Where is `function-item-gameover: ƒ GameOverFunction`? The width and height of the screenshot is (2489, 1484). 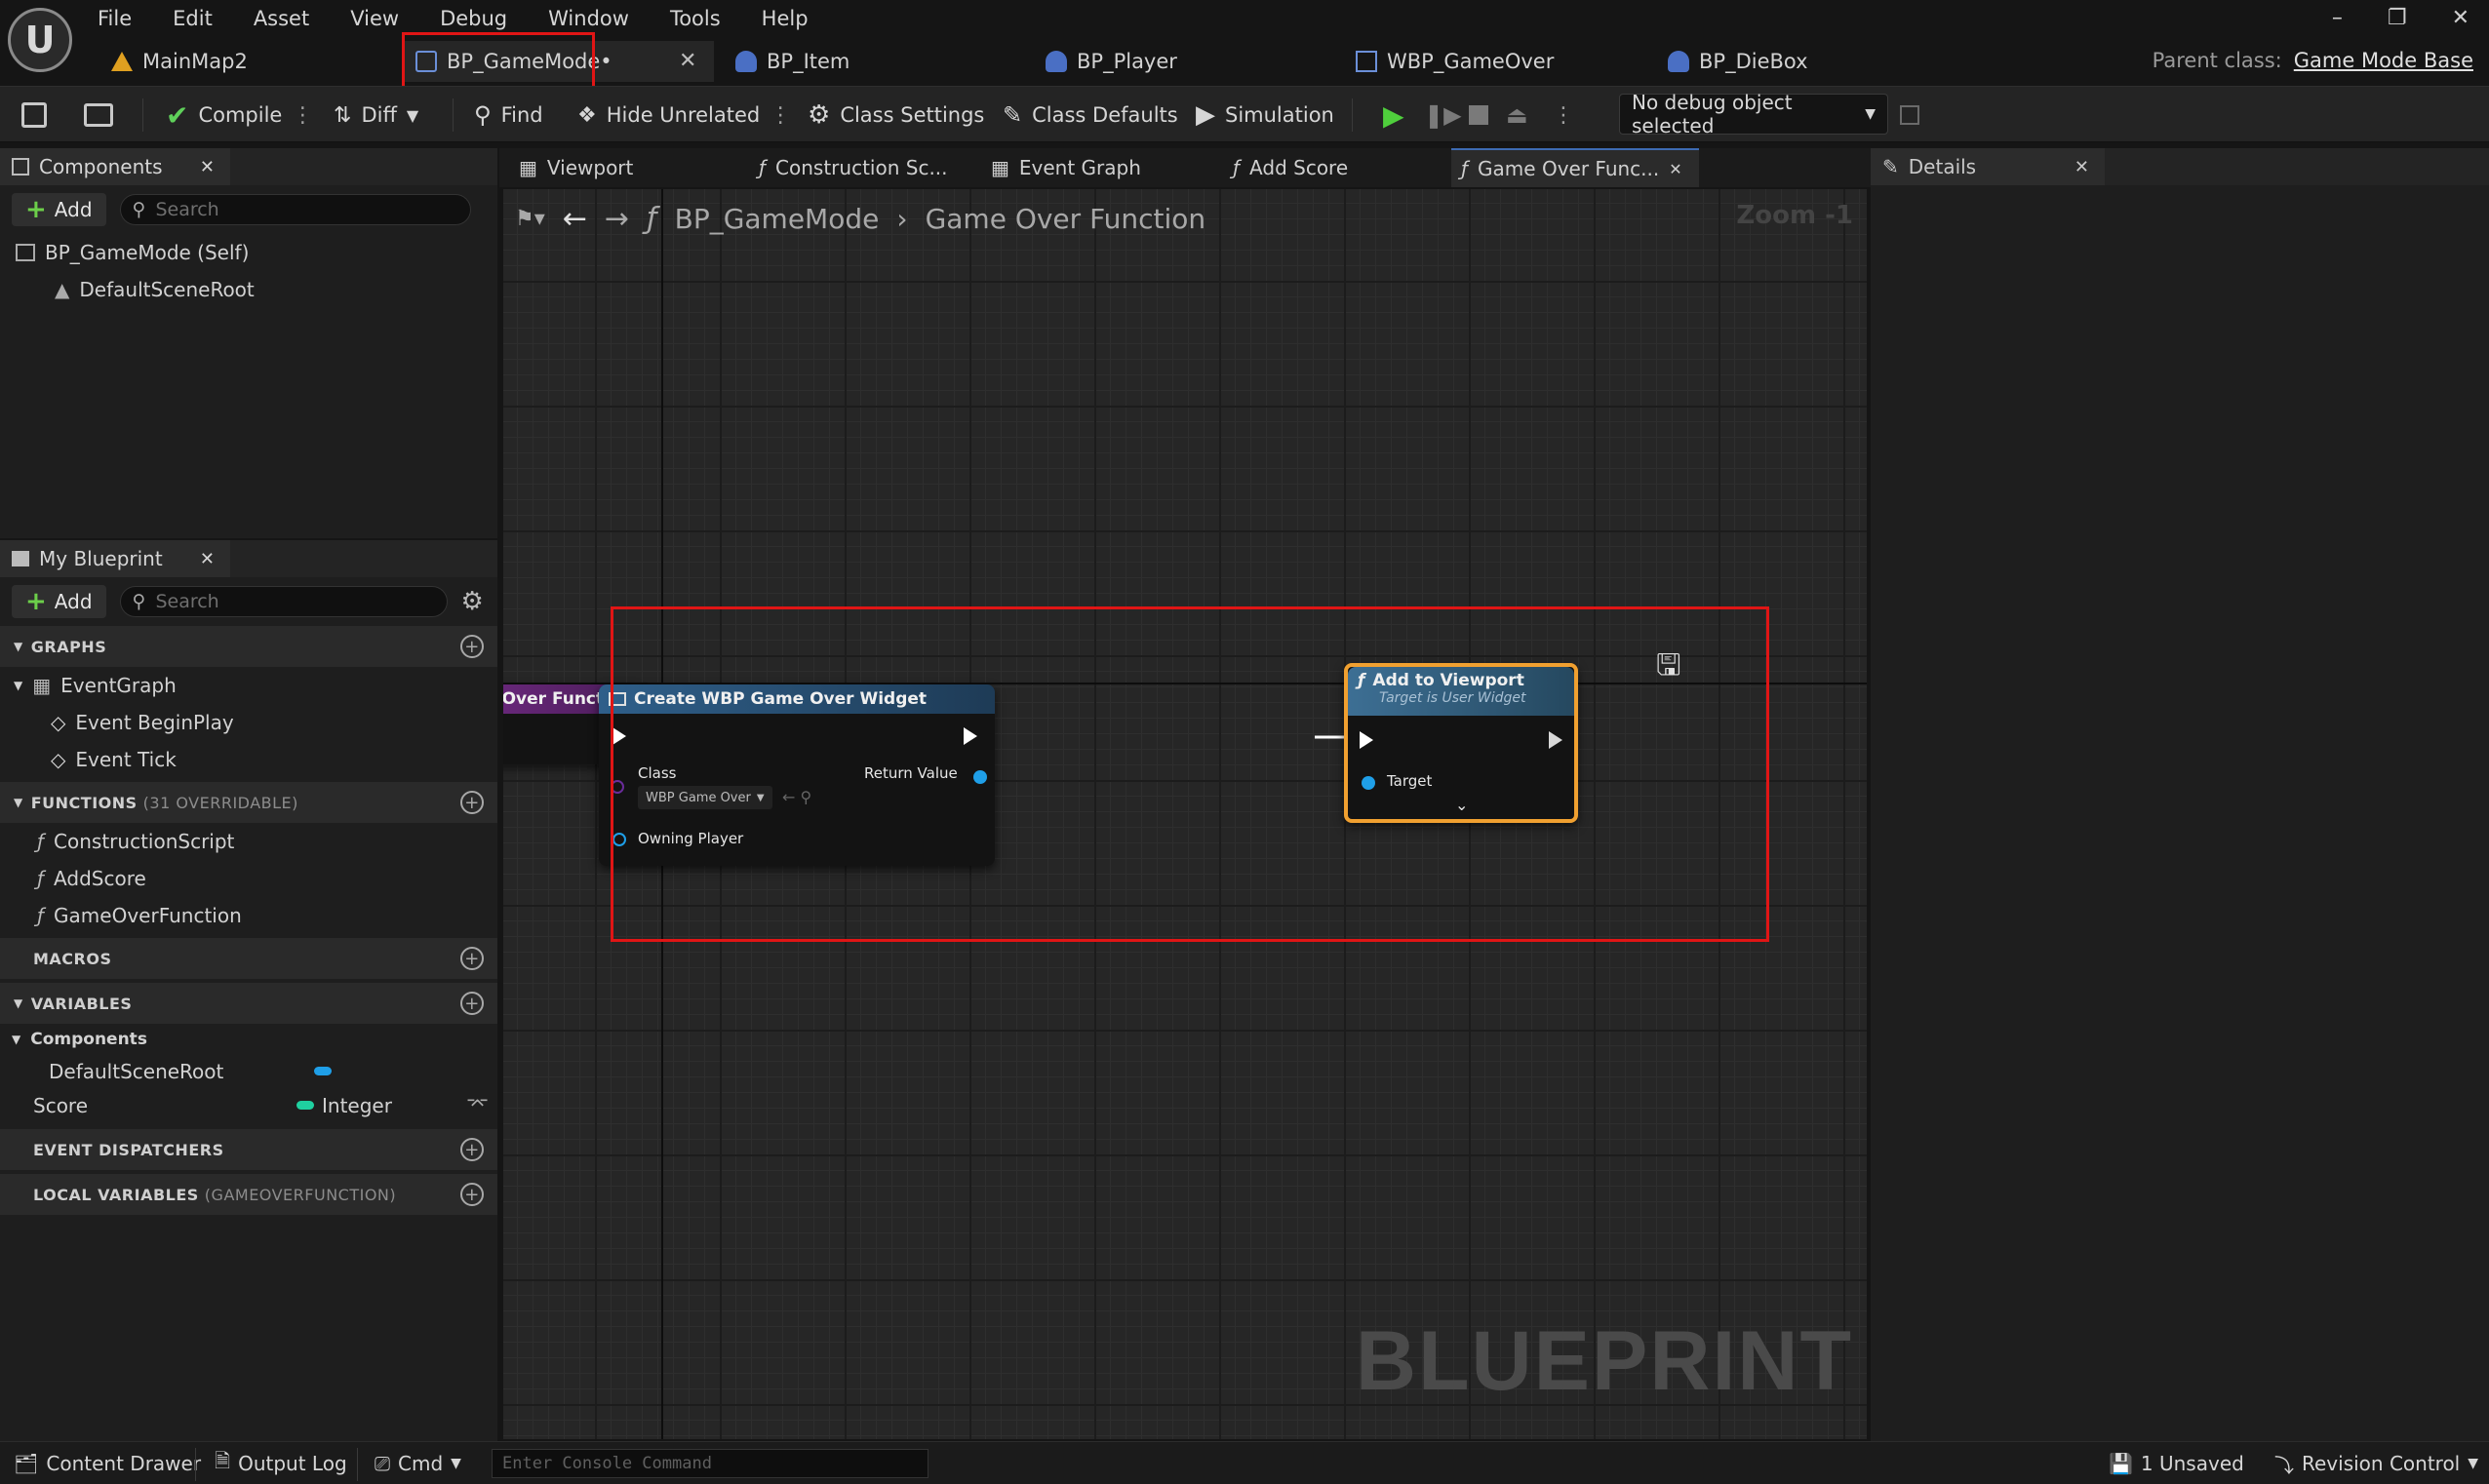
function-item-gameover: ƒ GameOverFunction is located at coordinates (248, 915).